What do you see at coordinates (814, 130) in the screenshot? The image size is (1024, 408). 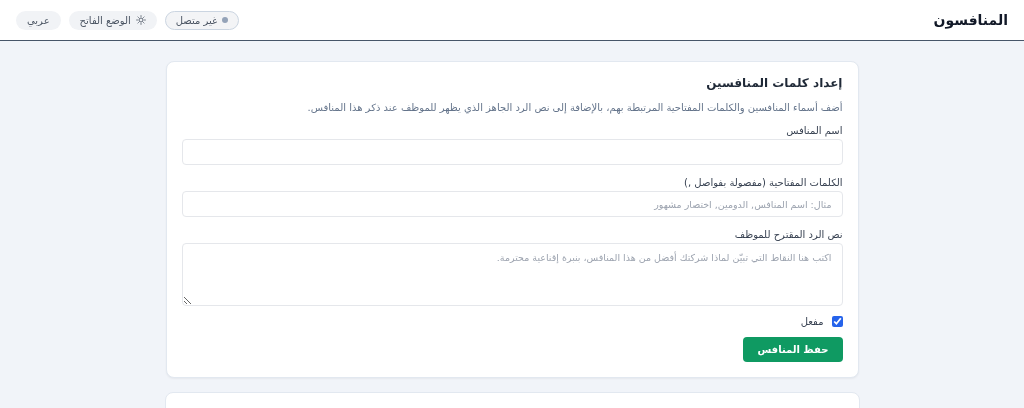 I see `field-label: اسم المنافس` at bounding box center [814, 130].